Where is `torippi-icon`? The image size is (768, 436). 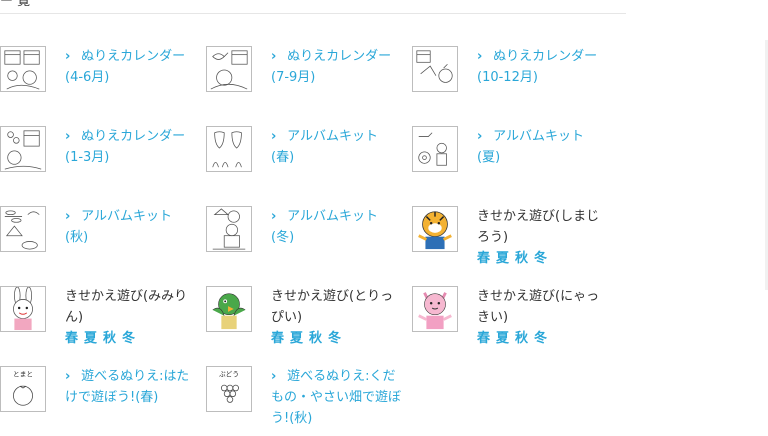 torippi-icon is located at coordinates (229, 309).